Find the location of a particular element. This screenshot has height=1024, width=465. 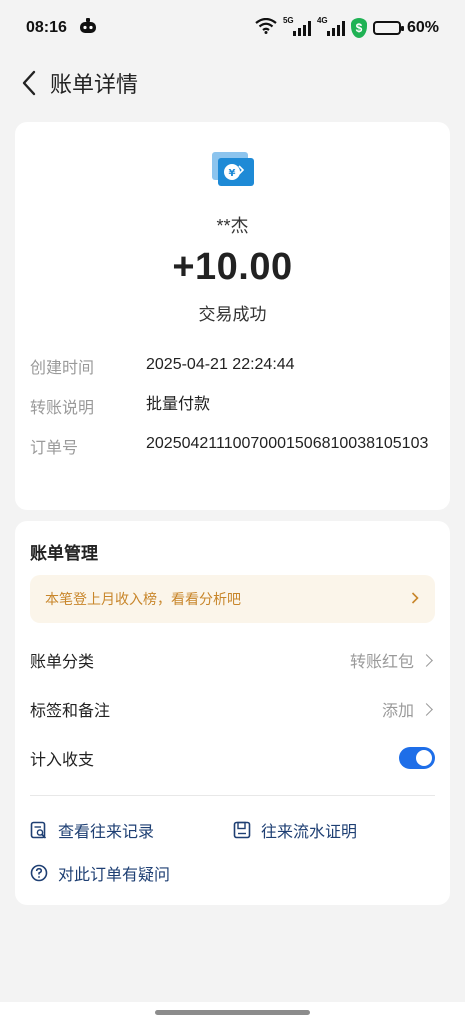

network-4g-label: 4G is located at coordinates (322, 20).